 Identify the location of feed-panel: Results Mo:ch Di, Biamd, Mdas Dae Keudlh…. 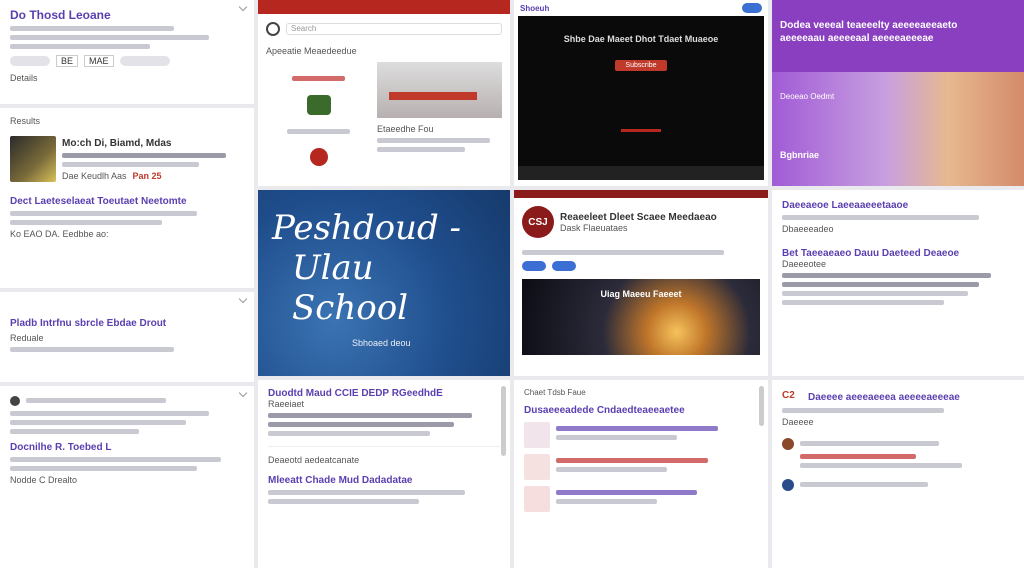
(127, 198).